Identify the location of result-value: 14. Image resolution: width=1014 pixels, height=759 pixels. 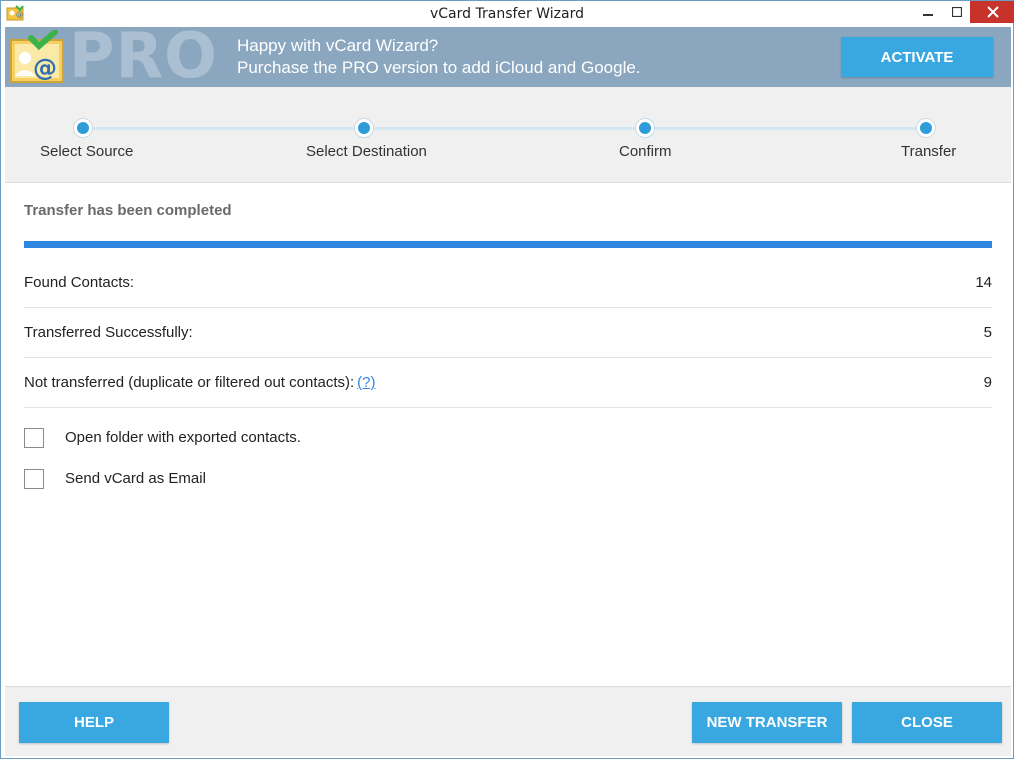
(983, 282).